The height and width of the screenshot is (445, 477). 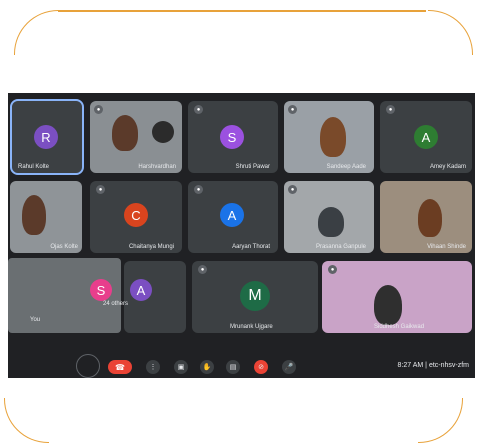 I want to click on participant-tile: ● Prasanna Ganpule, so click(x=329, y=217).